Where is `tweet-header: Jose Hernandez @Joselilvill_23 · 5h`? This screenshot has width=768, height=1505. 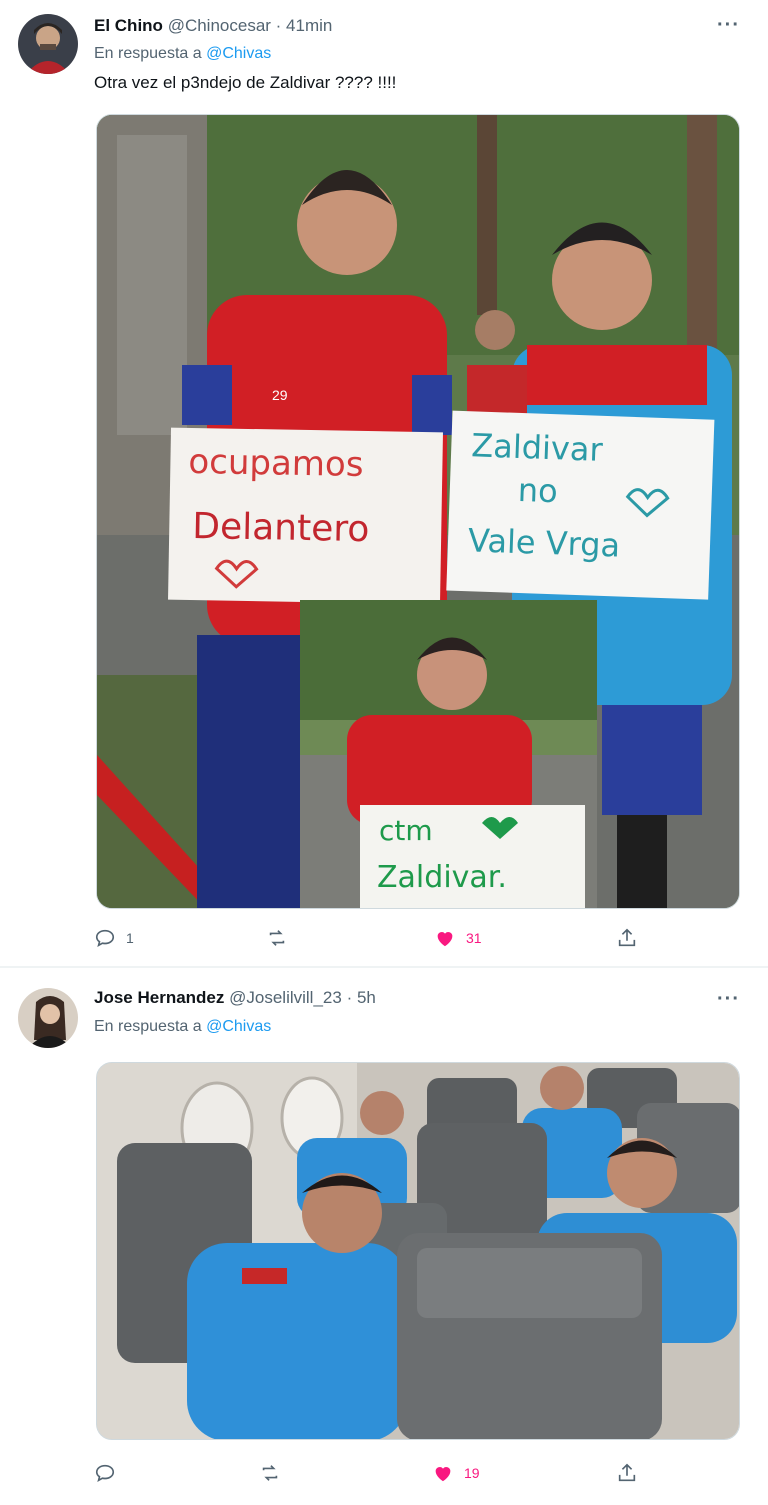
tweet-header: Jose Hernandez @Joselilvill_23 · 5h is located at coordinates (235, 998).